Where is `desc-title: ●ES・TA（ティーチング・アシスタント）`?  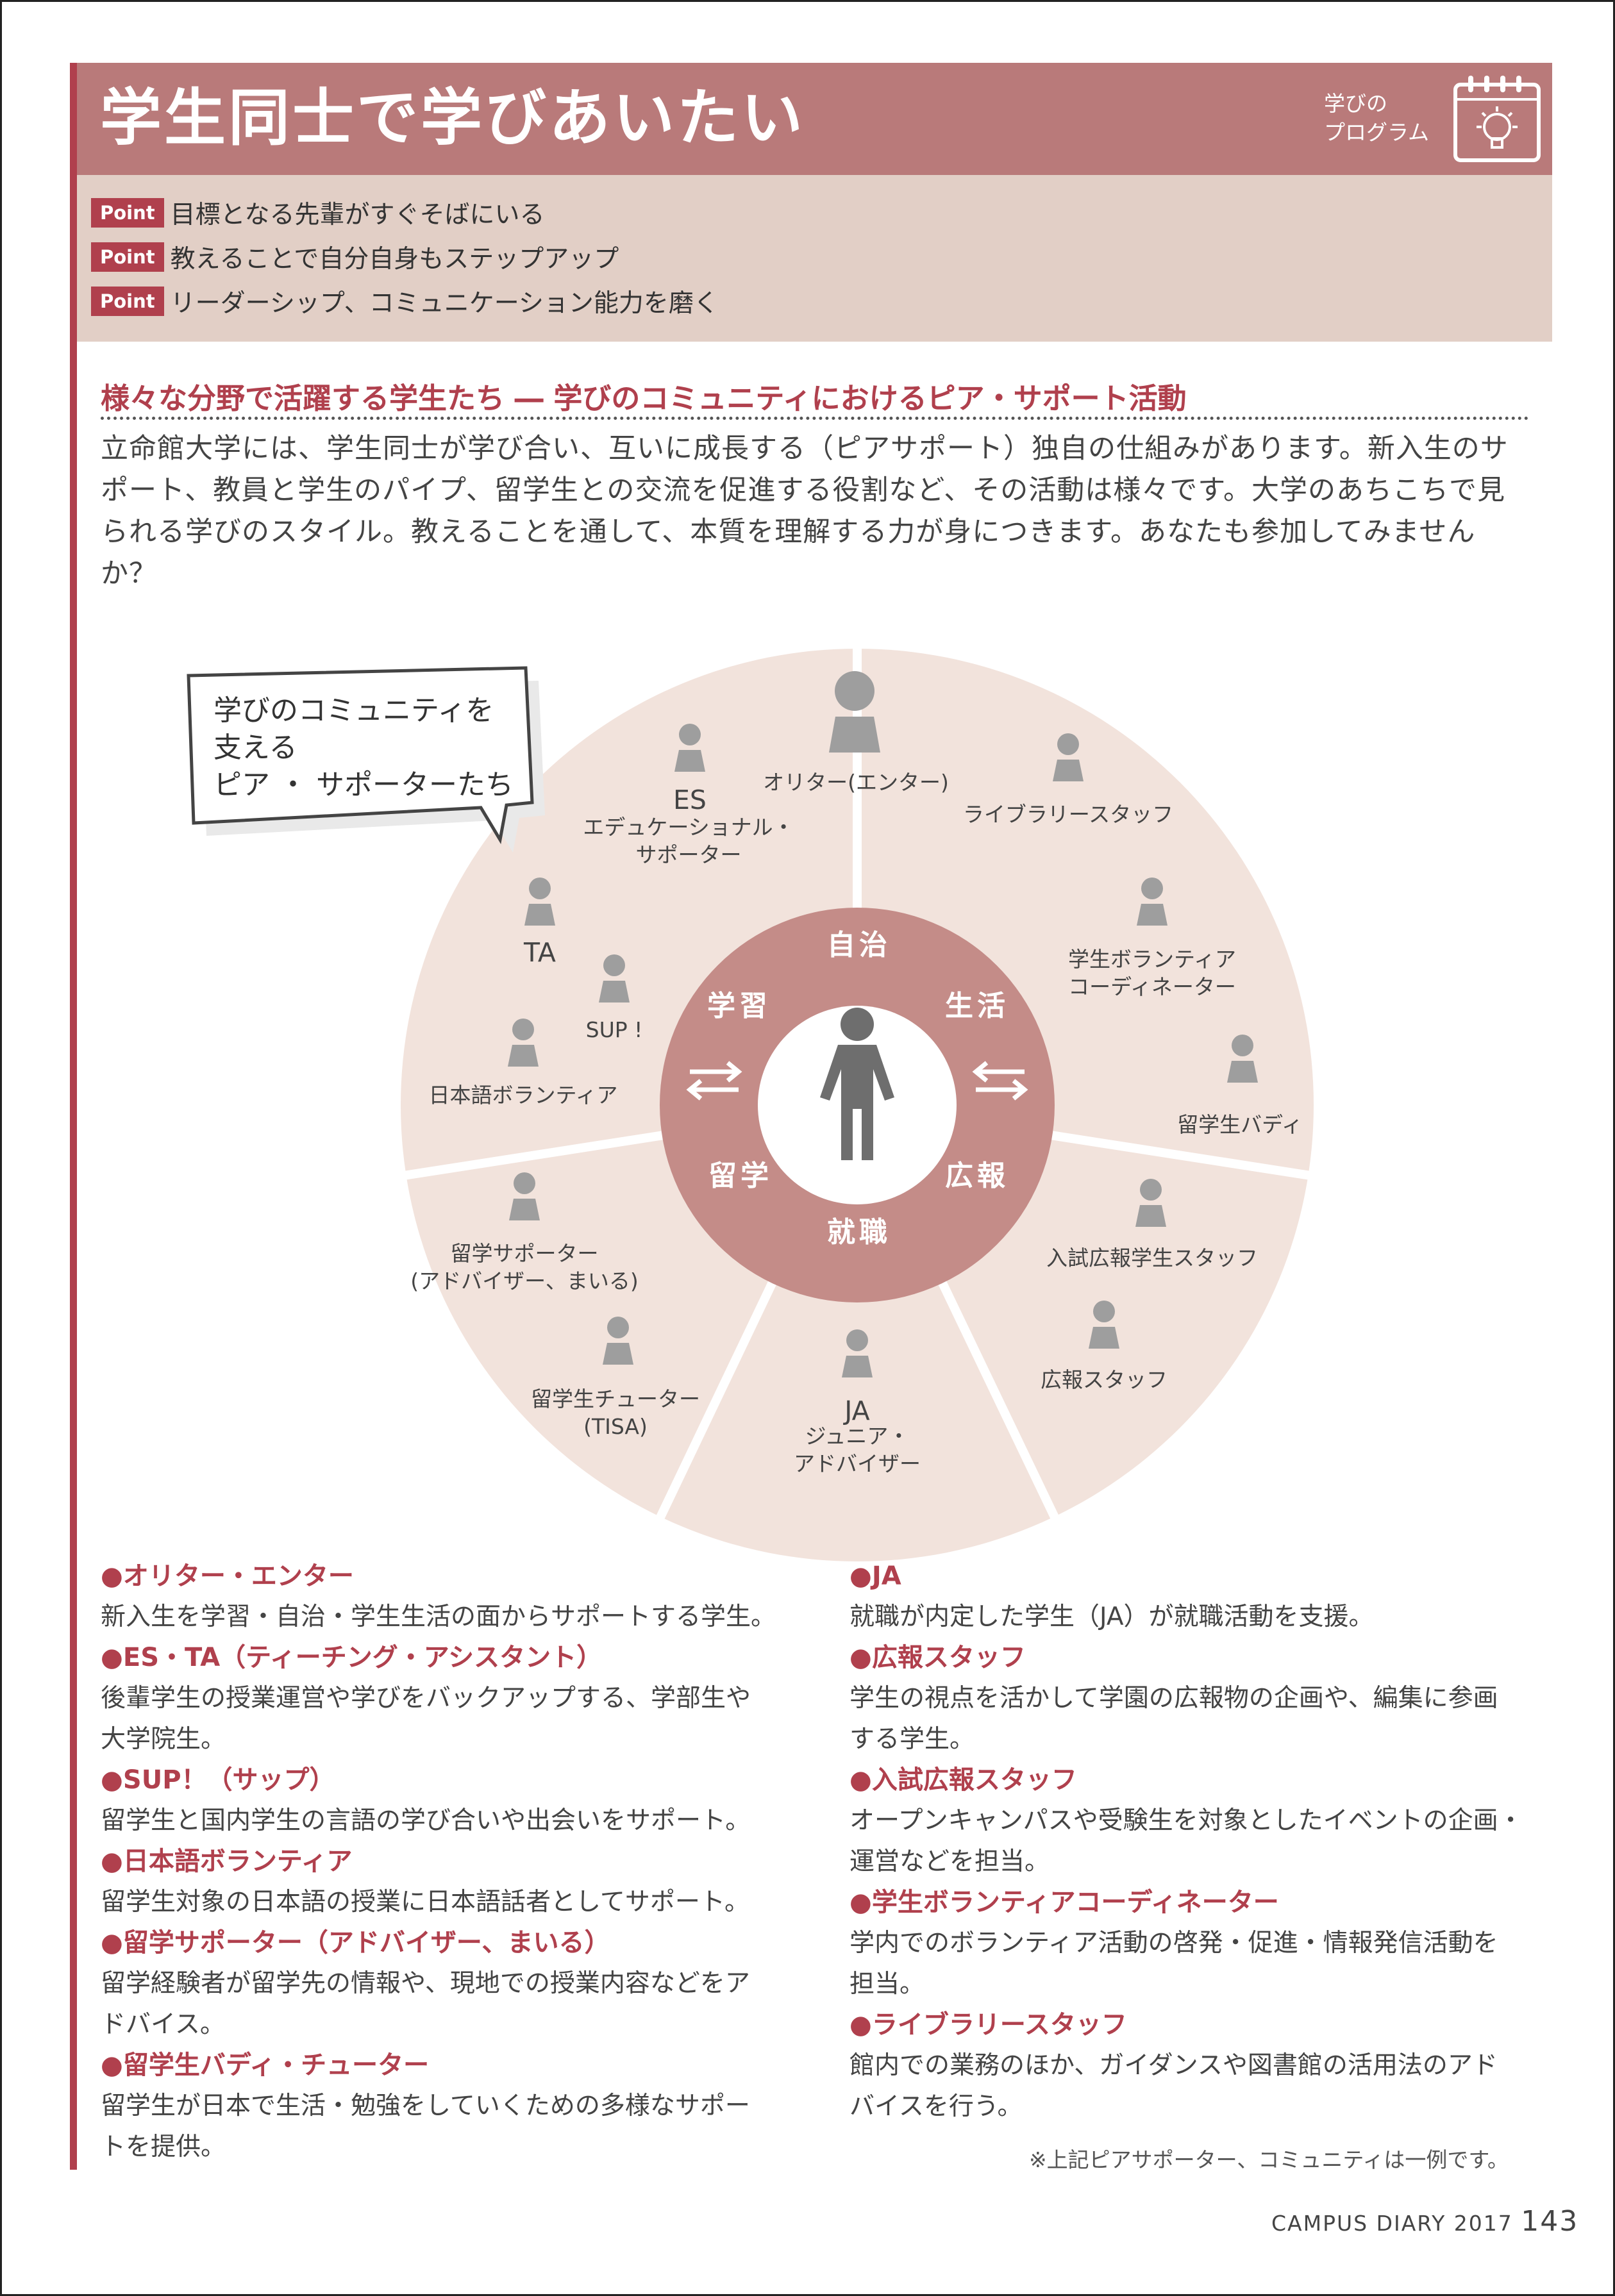
desc-title: ●ES・TA（ティーチング・アシスタント） is located at coordinates (352, 1657).